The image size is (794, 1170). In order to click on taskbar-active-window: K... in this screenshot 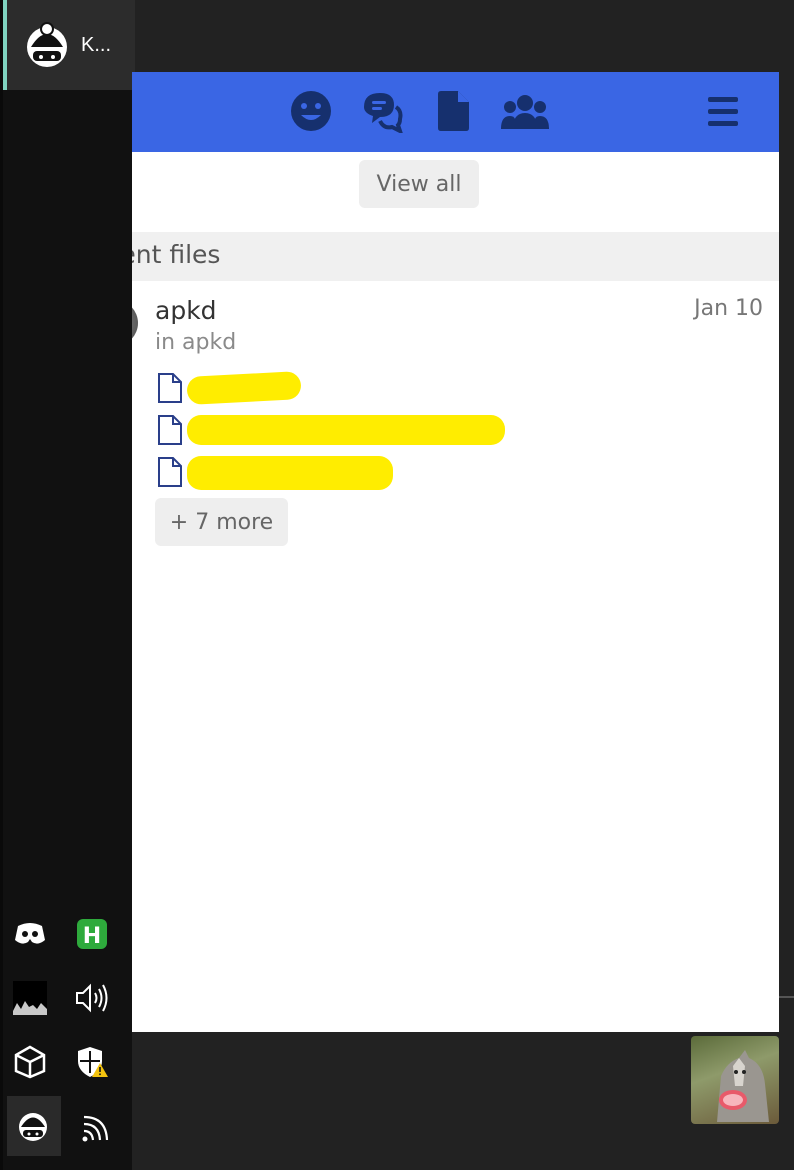, I will do `click(69, 45)`.